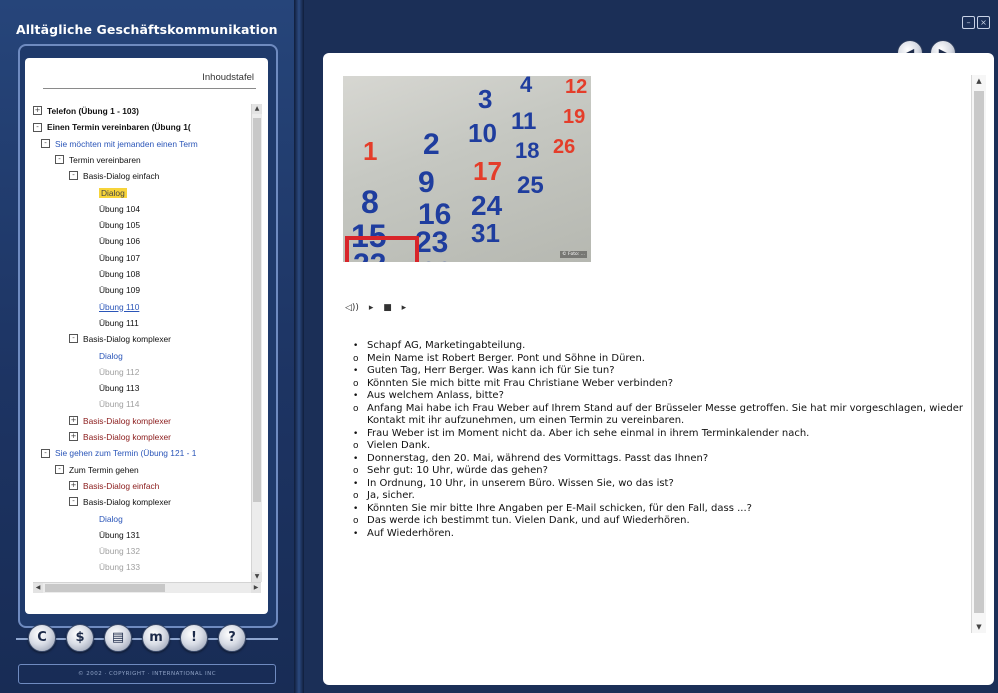 The image size is (998, 693). What do you see at coordinates (387, 308) in the screenshot?
I see `pause-icon: ■` at bounding box center [387, 308].